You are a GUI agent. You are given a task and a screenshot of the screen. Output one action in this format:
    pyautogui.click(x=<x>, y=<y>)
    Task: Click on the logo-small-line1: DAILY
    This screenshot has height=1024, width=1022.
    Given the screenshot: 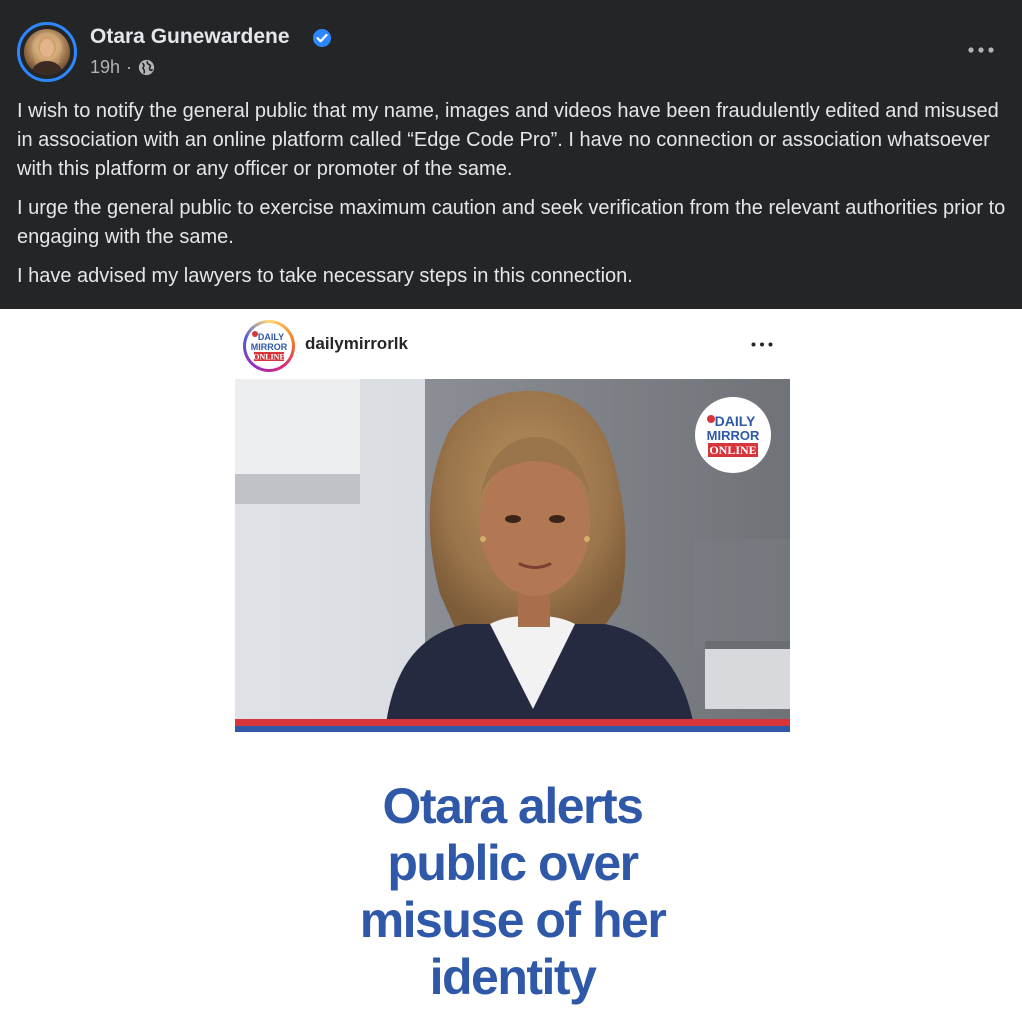 What is the action you would take?
    pyautogui.click(x=271, y=337)
    